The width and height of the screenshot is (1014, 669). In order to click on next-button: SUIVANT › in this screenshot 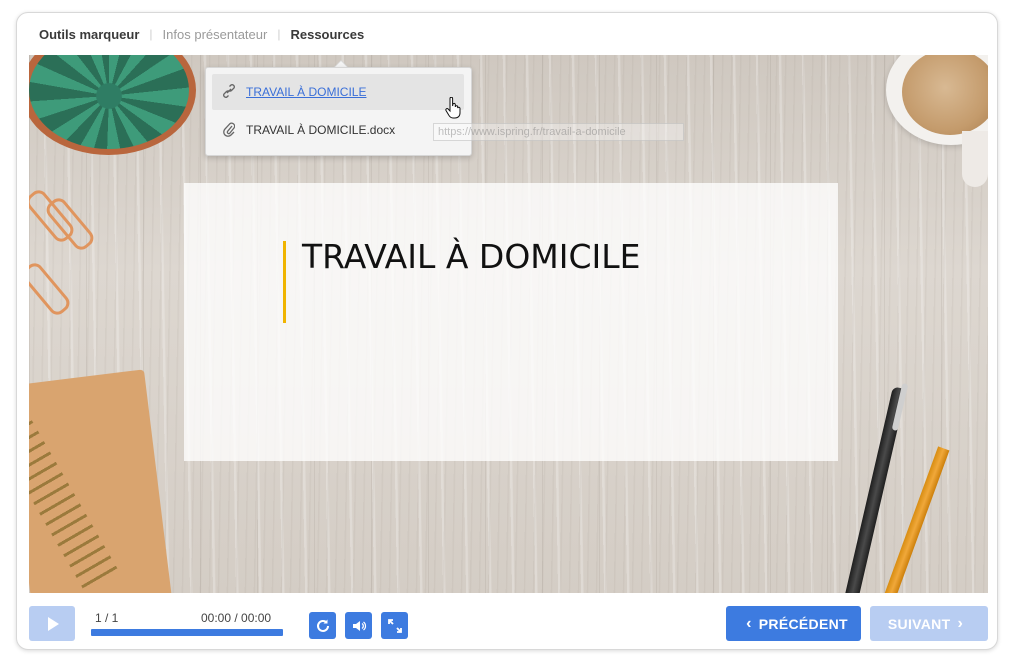, I will do `click(929, 623)`.